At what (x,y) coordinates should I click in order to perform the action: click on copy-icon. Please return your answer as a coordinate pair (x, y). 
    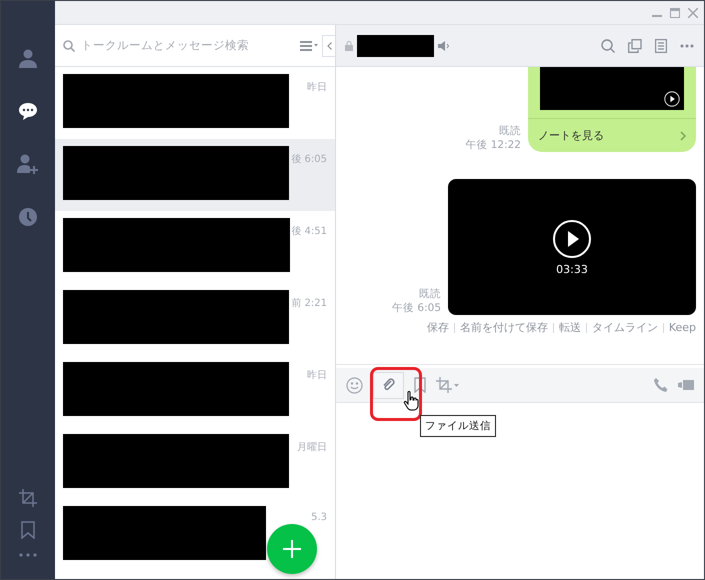
    Looking at the image, I should click on (635, 45).